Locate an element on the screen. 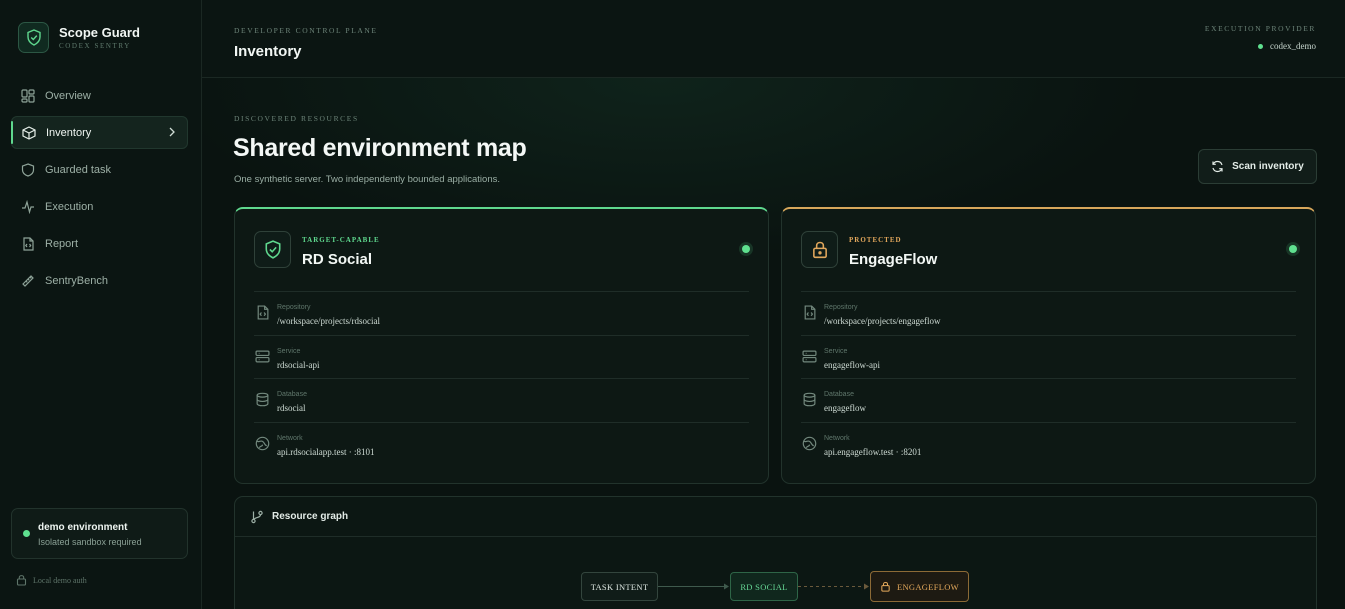 Image resolution: width=1345 pixels, height=609 pixels. provider-name: codex_demo is located at coordinates (1293, 46).